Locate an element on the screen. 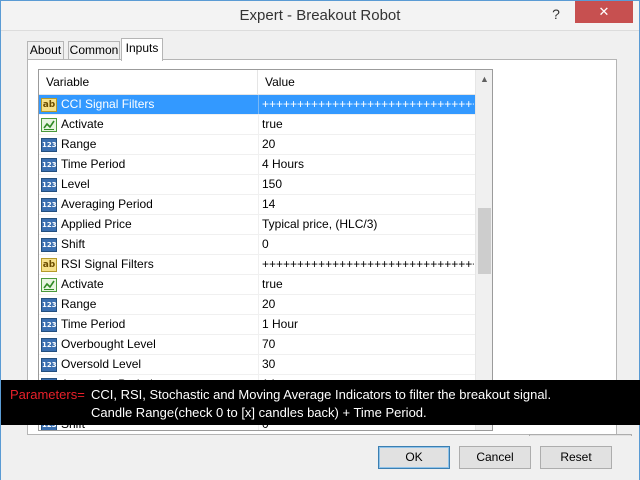  vertical-scrollbar: ▲ is located at coordinates (483, 250).